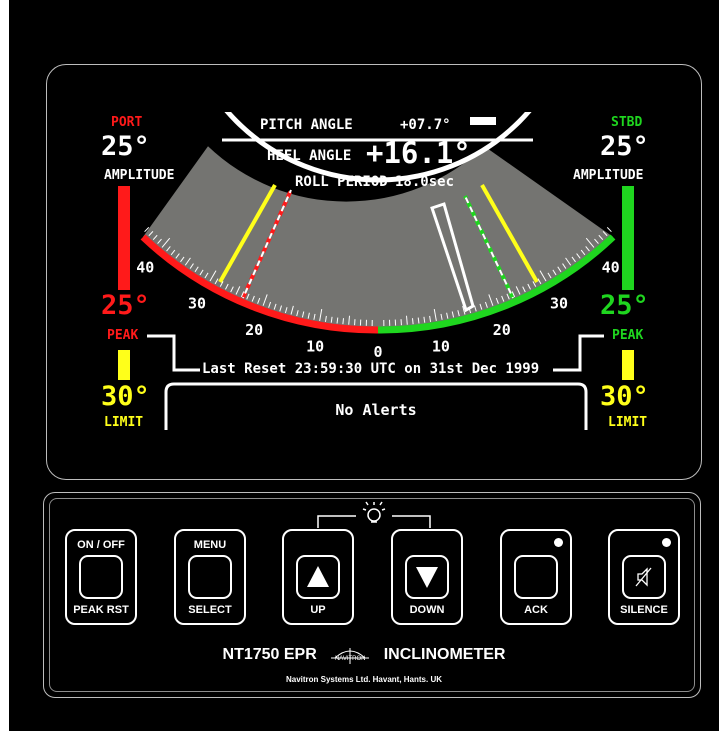 The height and width of the screenshot is (731, 728). Describe the element at coordinates (608, 175) in the screenshot. I see `stbd-amplitude-label: AMPLITUDE` at that location.